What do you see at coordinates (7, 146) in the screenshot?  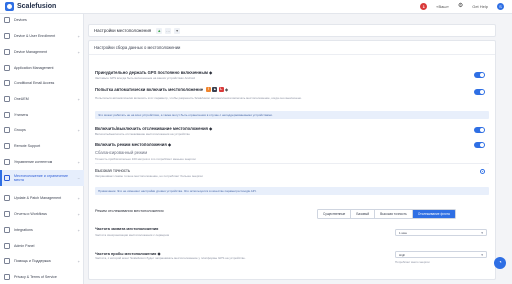 I see `remote-support-icon` at bounding box center [7, 146].